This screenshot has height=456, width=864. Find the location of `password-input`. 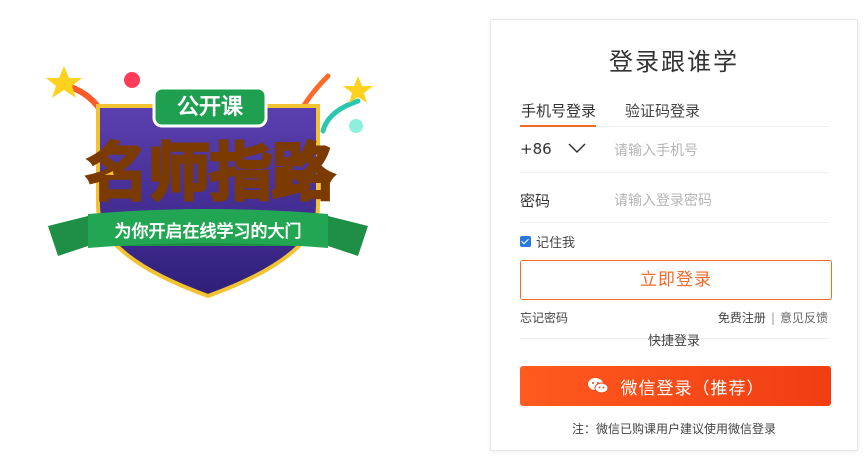

password-input is located at coordinates (714, 201).